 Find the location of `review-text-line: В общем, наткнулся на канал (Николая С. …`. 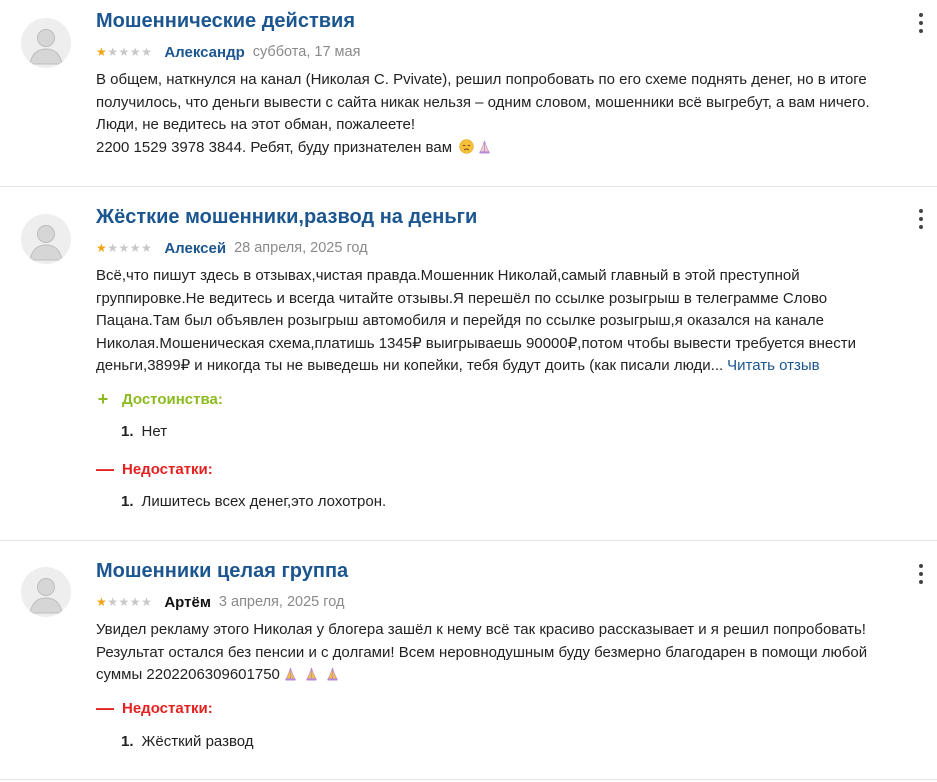

review-text-line: В общем, наткнулся на канал (Николая С. … is located at coordinates (481, 79).